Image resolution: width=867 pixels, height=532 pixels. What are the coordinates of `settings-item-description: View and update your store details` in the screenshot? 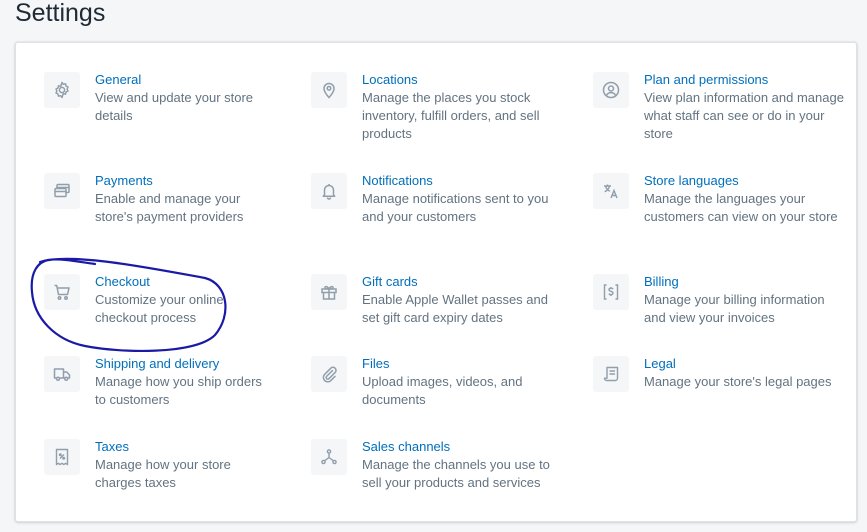 It's located at (174, 106).